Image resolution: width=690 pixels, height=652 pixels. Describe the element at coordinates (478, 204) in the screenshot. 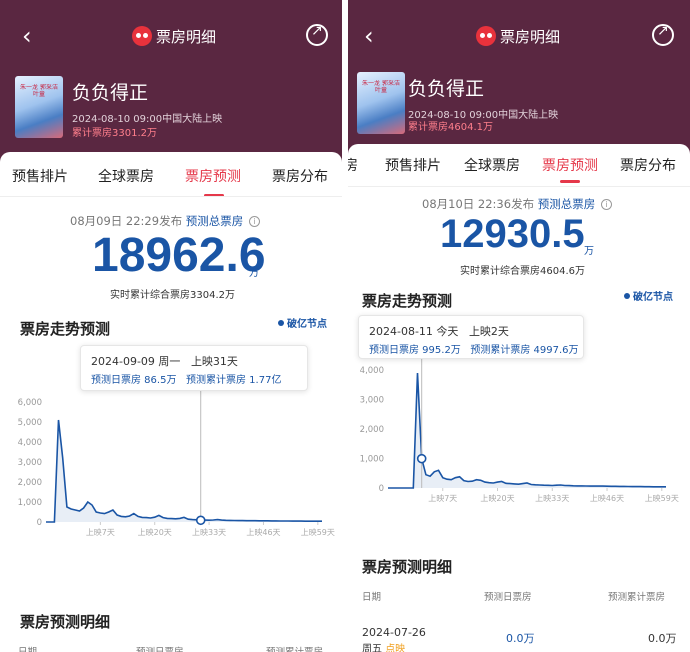

I see `publish-time: 08月10日 22:36发布` at that location.